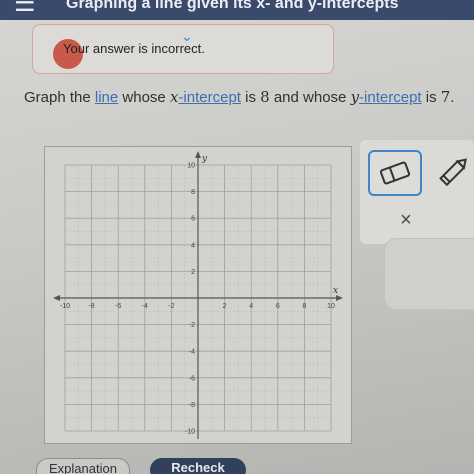 This screenshot has height=474, width=474. Describe the element at coordinates (26, 8) in the screenshot. I see `hamburger-menu-icon: ☰` at that location.